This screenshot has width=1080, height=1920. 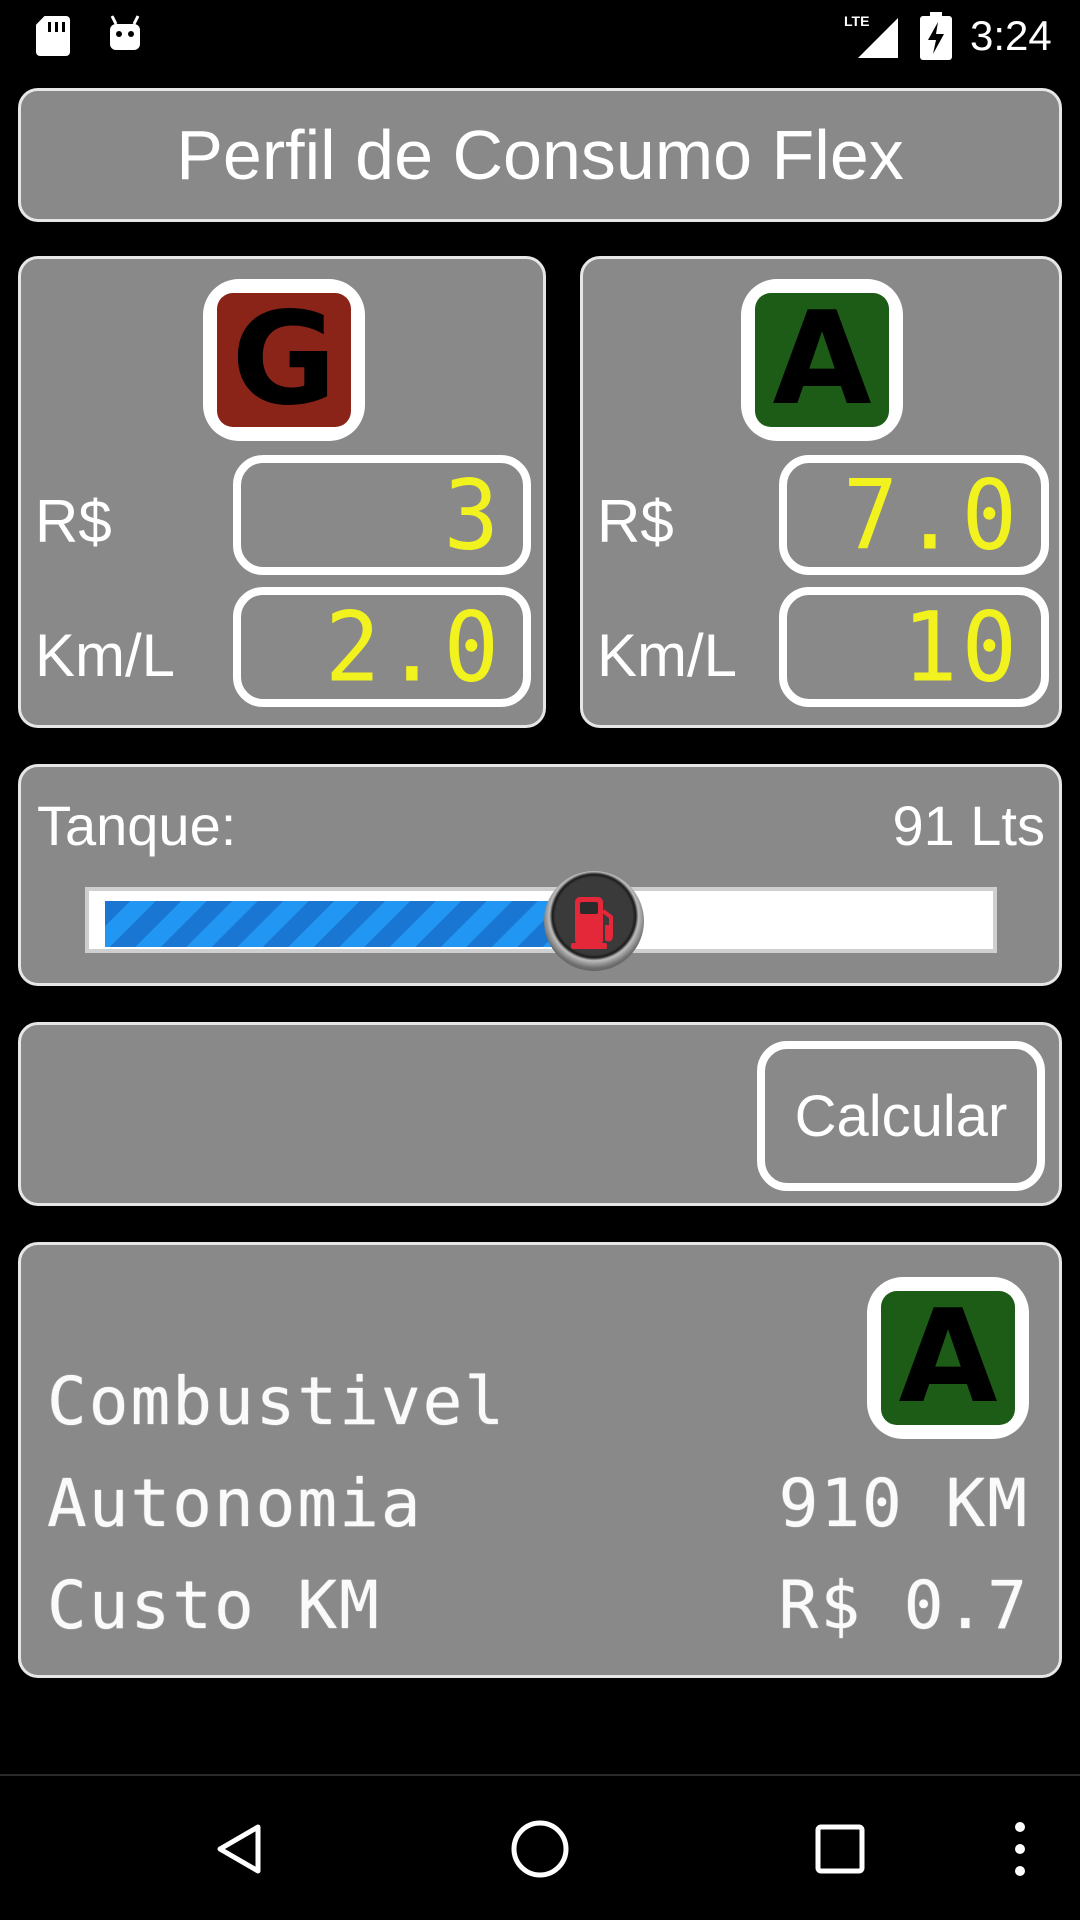 I want to click on gasoline-price-input: 3, so click(x=382, y=515).